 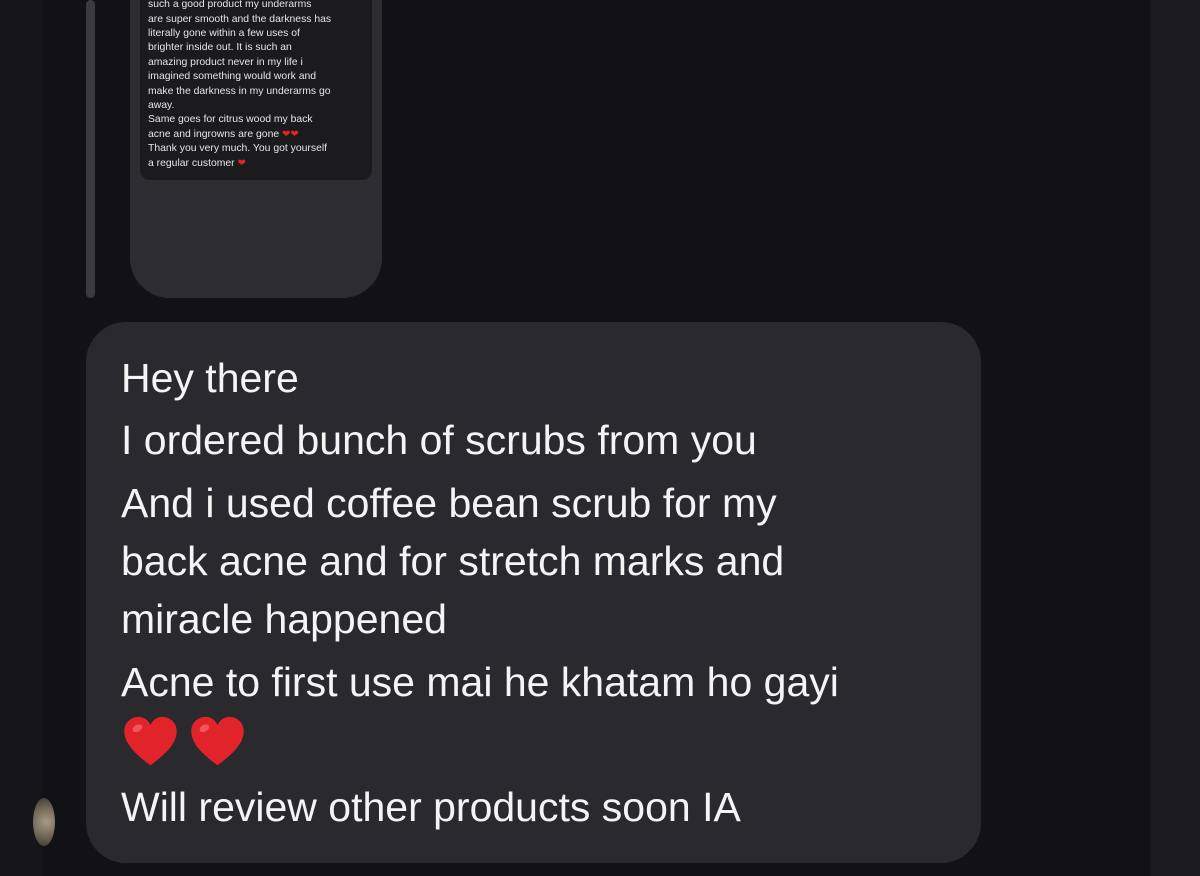 What do you see at coordinates (232, 77) in the screenshot?
I see `story-line: imagined something would work and` at bounding box center [232, 77].